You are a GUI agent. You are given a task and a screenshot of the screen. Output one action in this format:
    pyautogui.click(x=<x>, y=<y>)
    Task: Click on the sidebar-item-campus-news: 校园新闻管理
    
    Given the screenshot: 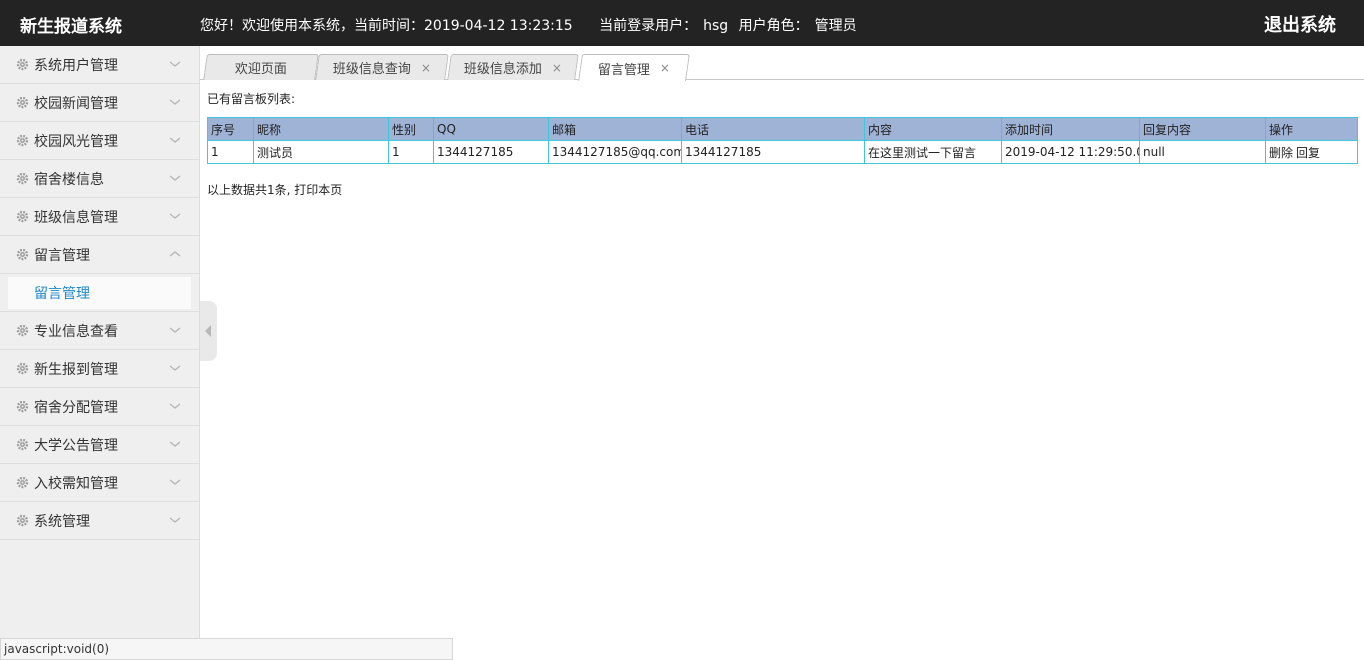 What is the action you would take?
    pyautogui.click(x=99, y=103)
    